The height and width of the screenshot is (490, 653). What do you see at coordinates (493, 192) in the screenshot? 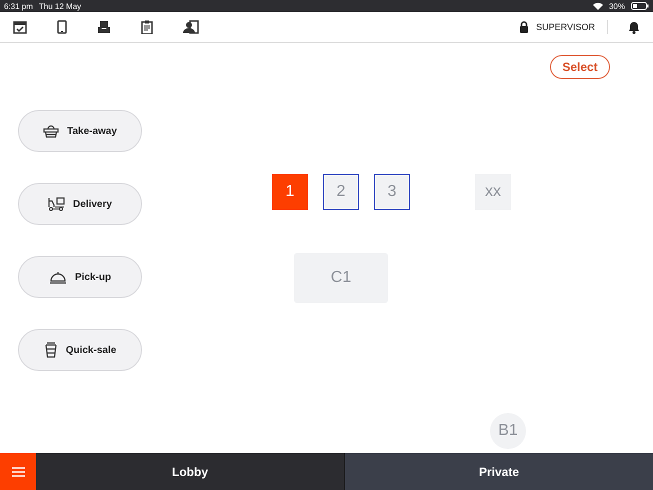
I see `table: xx` at bounding box center [493, 192].